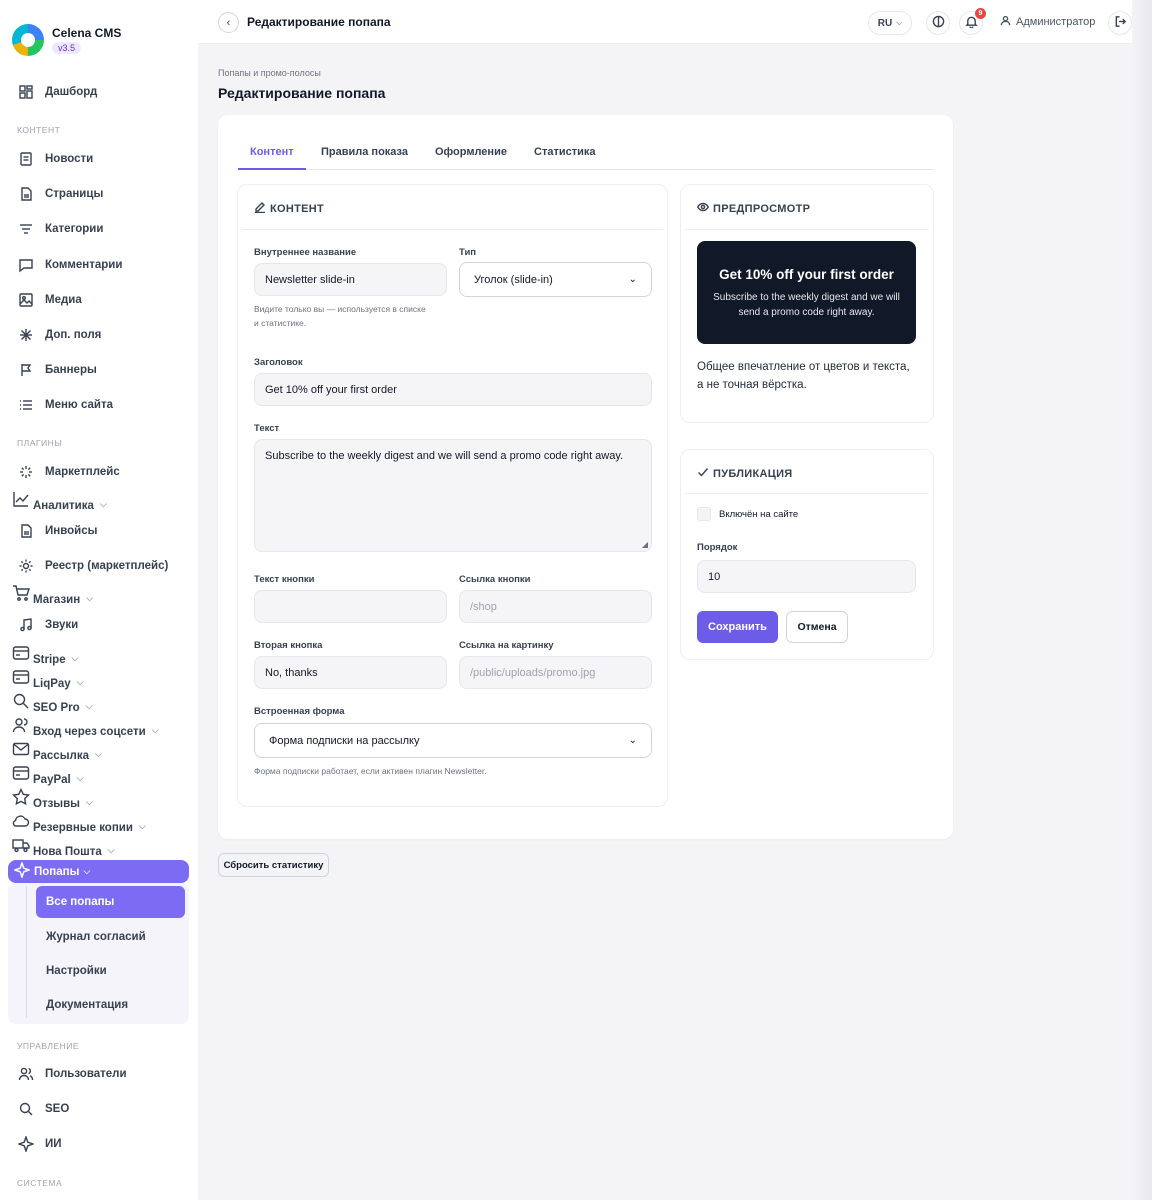  I want to click on save-button: Сохранить, so click(737, 627).